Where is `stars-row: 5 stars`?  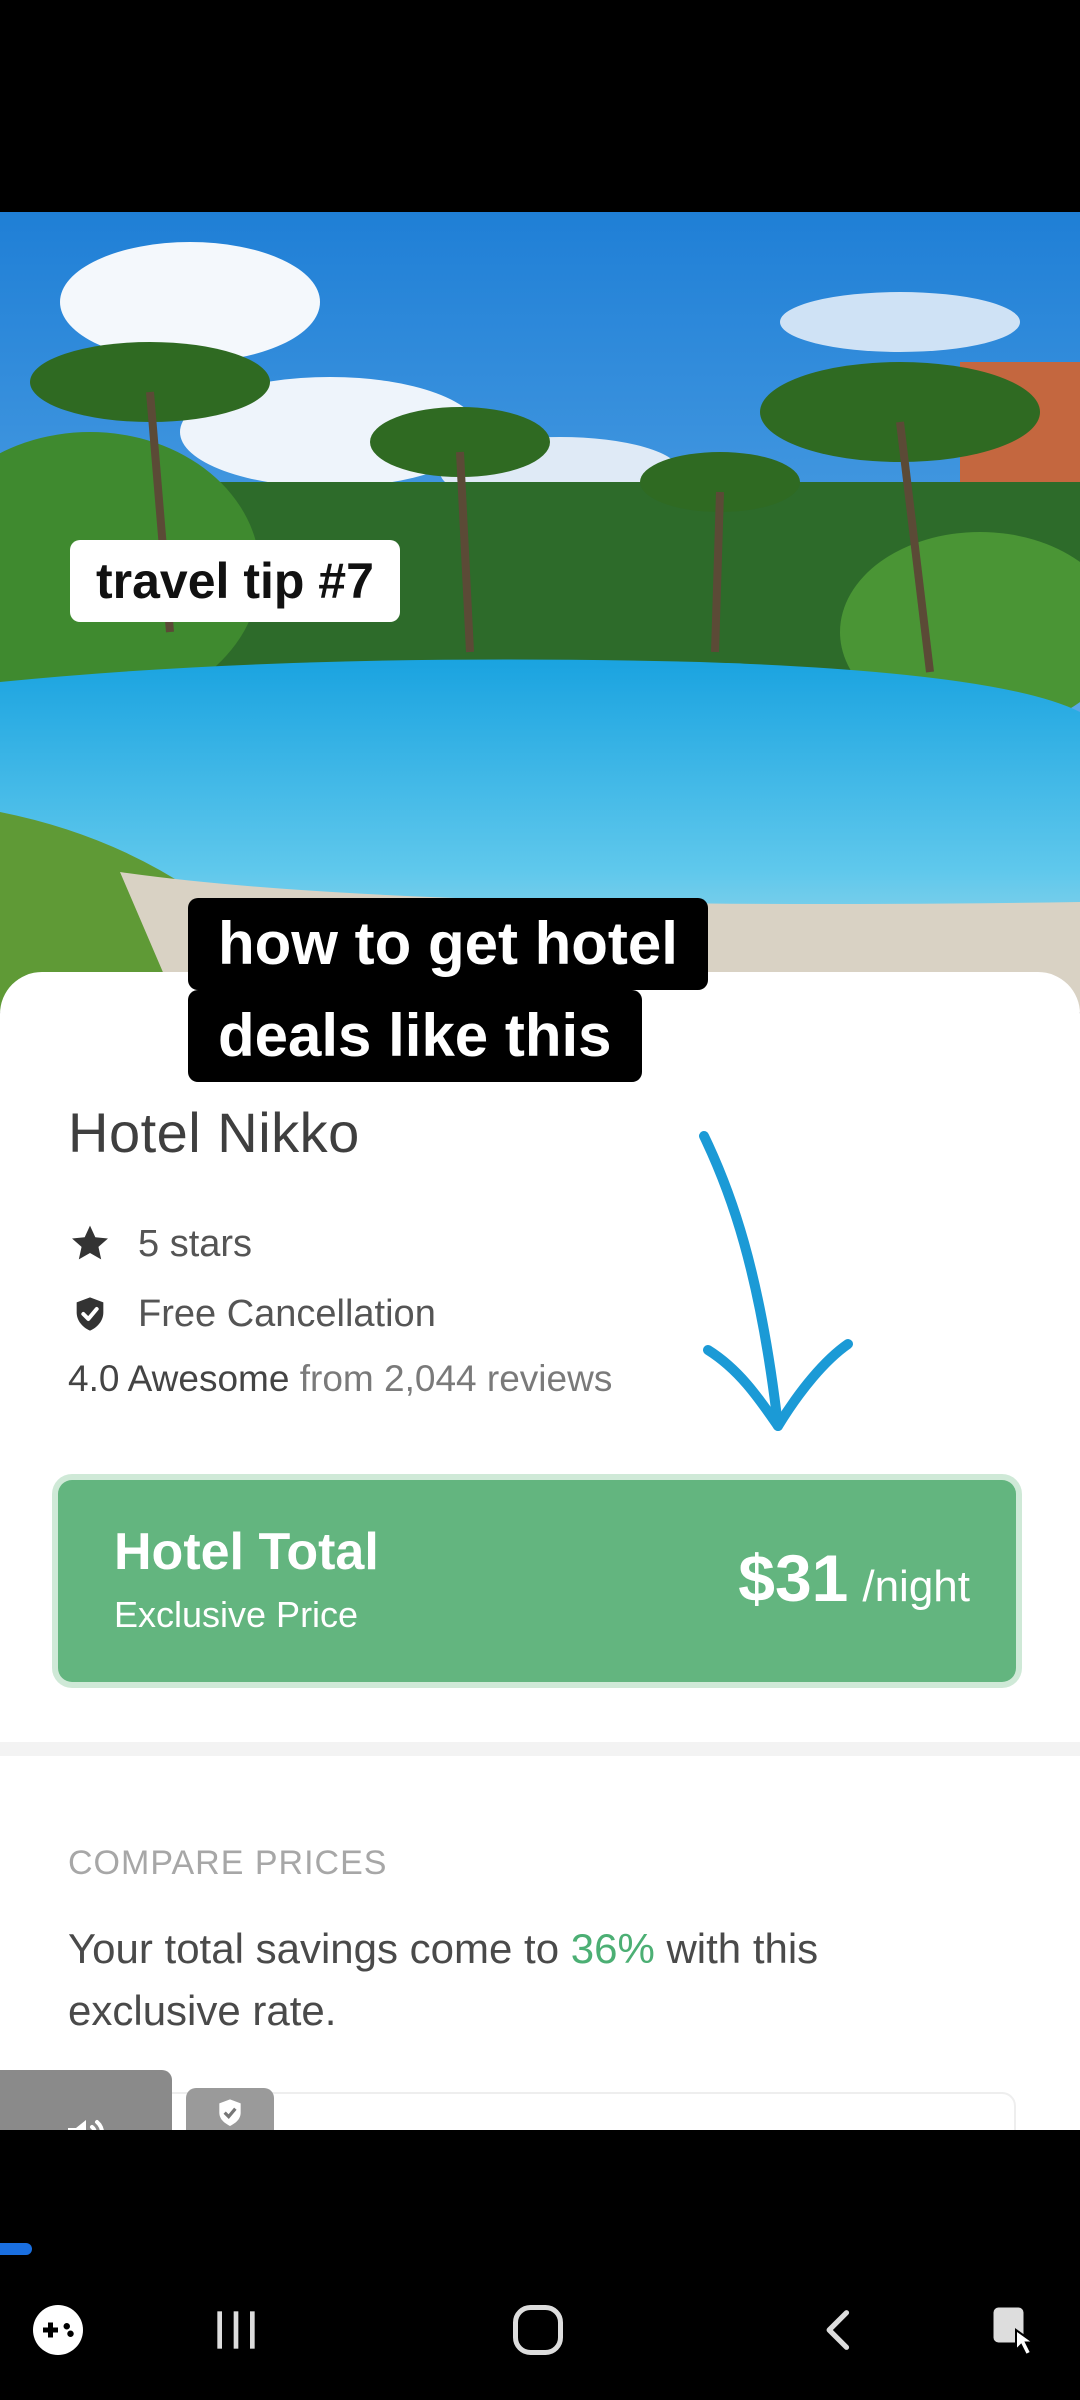
stars-row: 5 stars is located at coordinates (160, 1244).